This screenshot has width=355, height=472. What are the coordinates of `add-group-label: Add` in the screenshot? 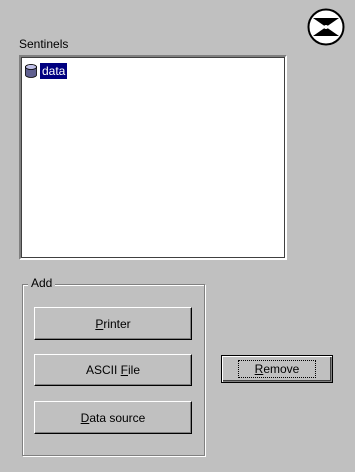 It's located at (42, 283).